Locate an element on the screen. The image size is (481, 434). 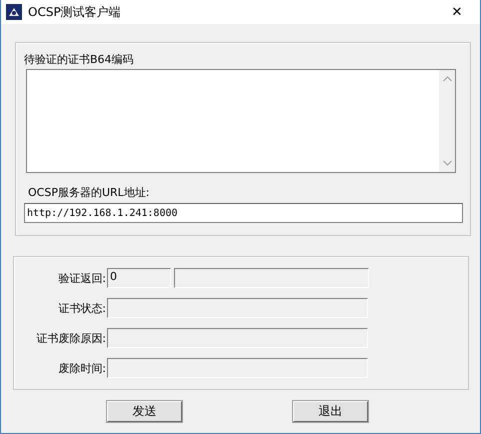
result-field: 0 is located at coordinates (139, 278).